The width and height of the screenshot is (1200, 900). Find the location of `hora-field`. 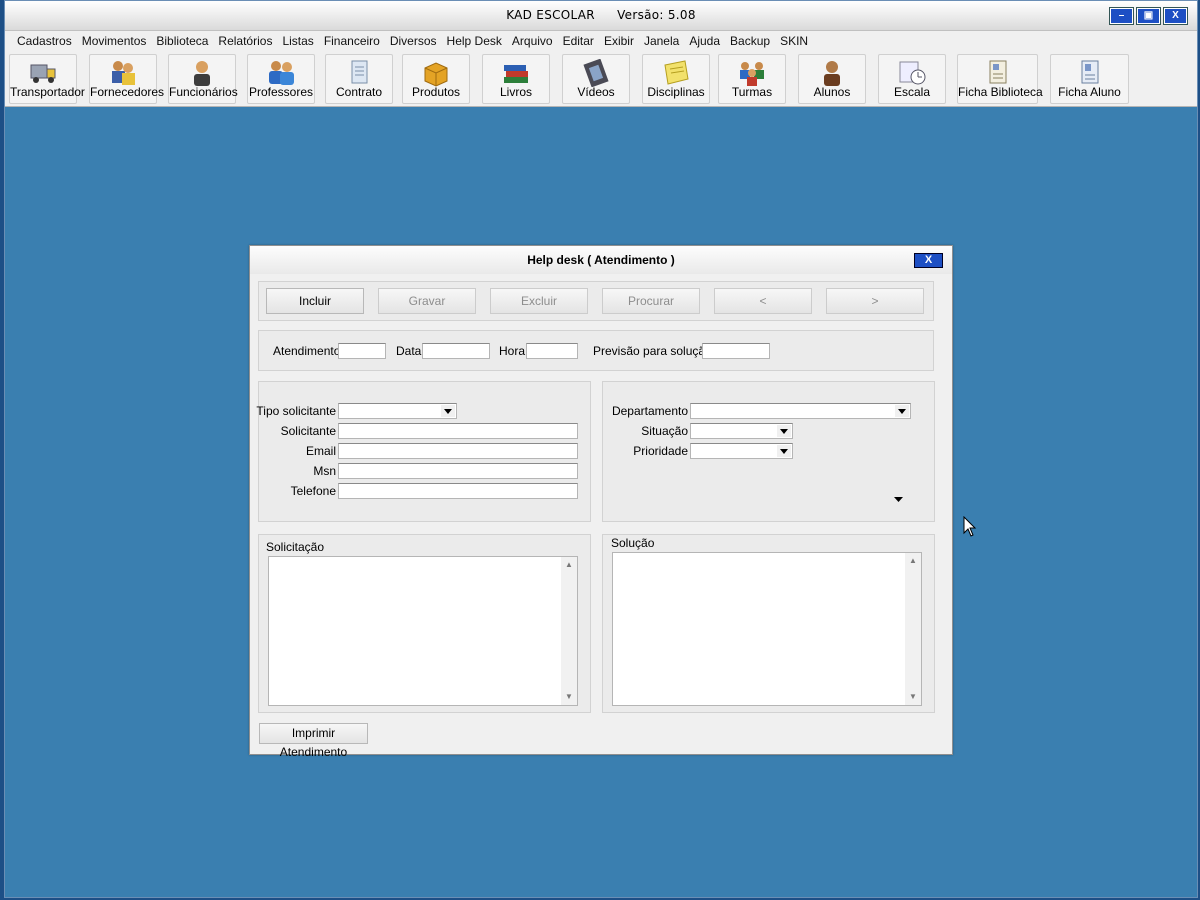

hora-field is located at coordinates (552, 351).